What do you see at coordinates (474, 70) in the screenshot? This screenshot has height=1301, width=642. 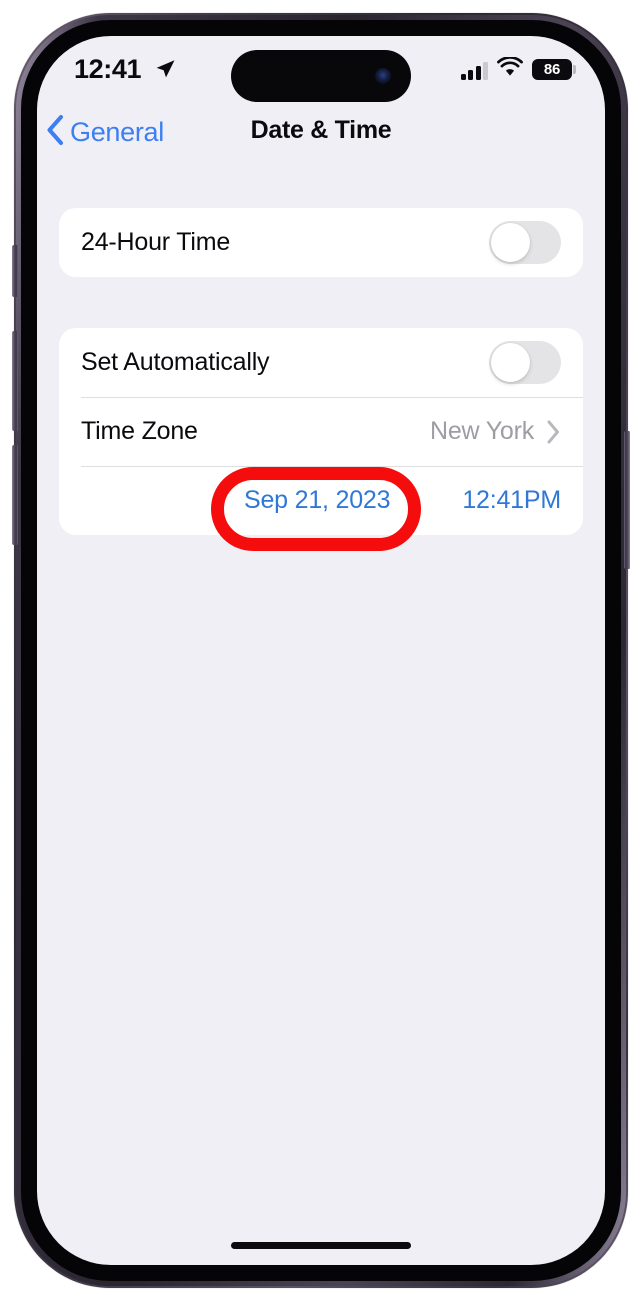 I see `cellular-signal-icon` at bounding box center [474, 70].